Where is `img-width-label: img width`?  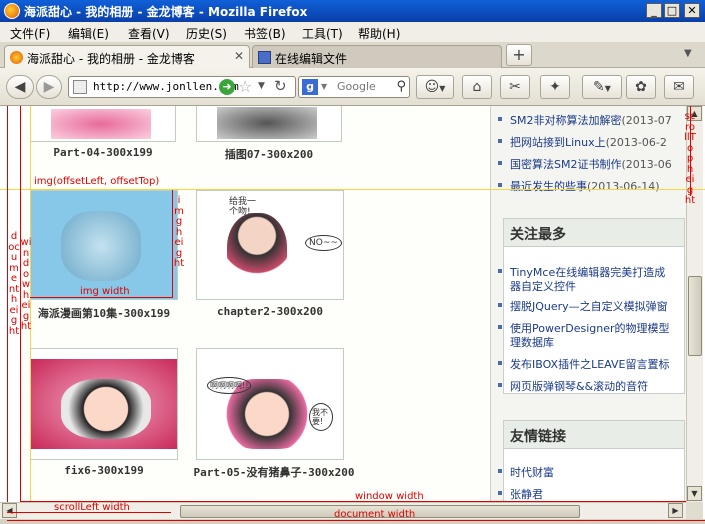 img-width-label: img width is located at coordinates (105, 291).